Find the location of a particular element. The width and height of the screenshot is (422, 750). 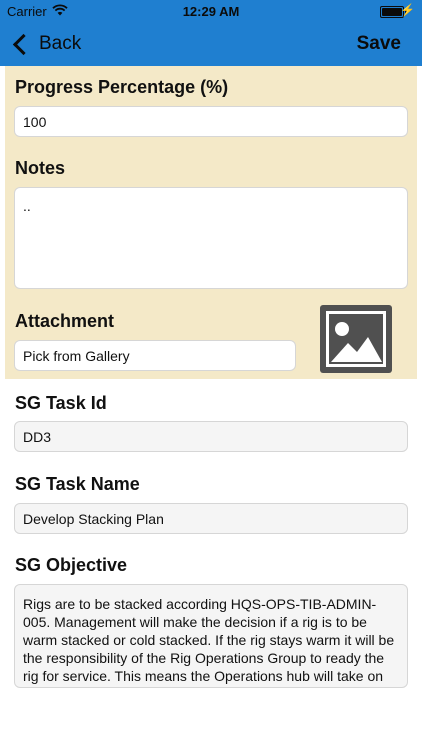

chevron-left-icon is located at coordinates (23, 44).